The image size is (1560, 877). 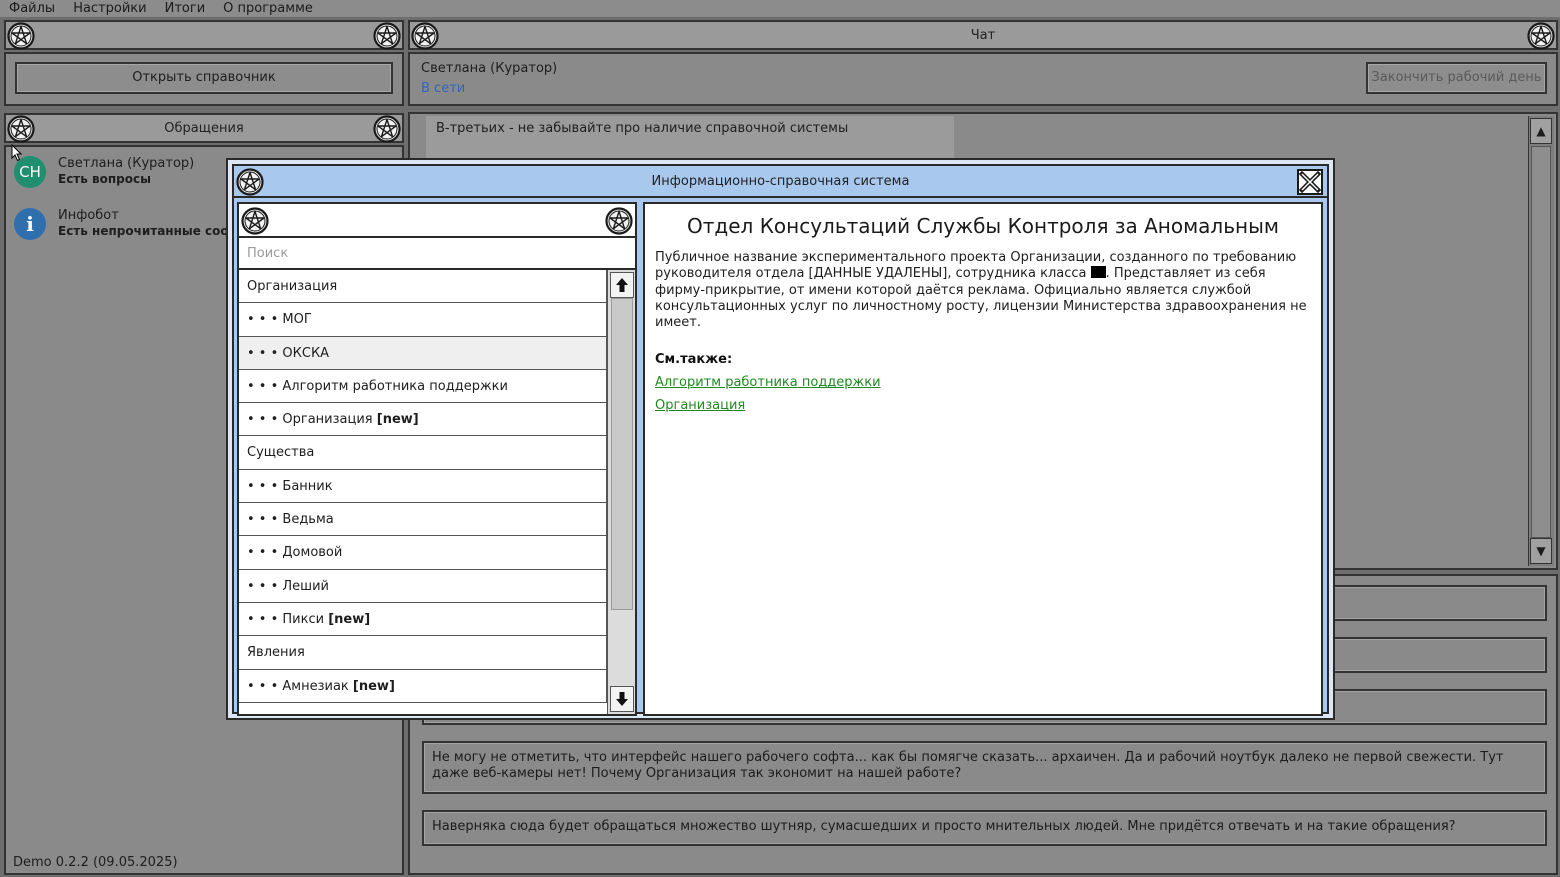 What do you see at coordinates (423, 353) in the screenshot?
I see `reference-item: • • • ОКСКА` at bounding box center [423, 353].